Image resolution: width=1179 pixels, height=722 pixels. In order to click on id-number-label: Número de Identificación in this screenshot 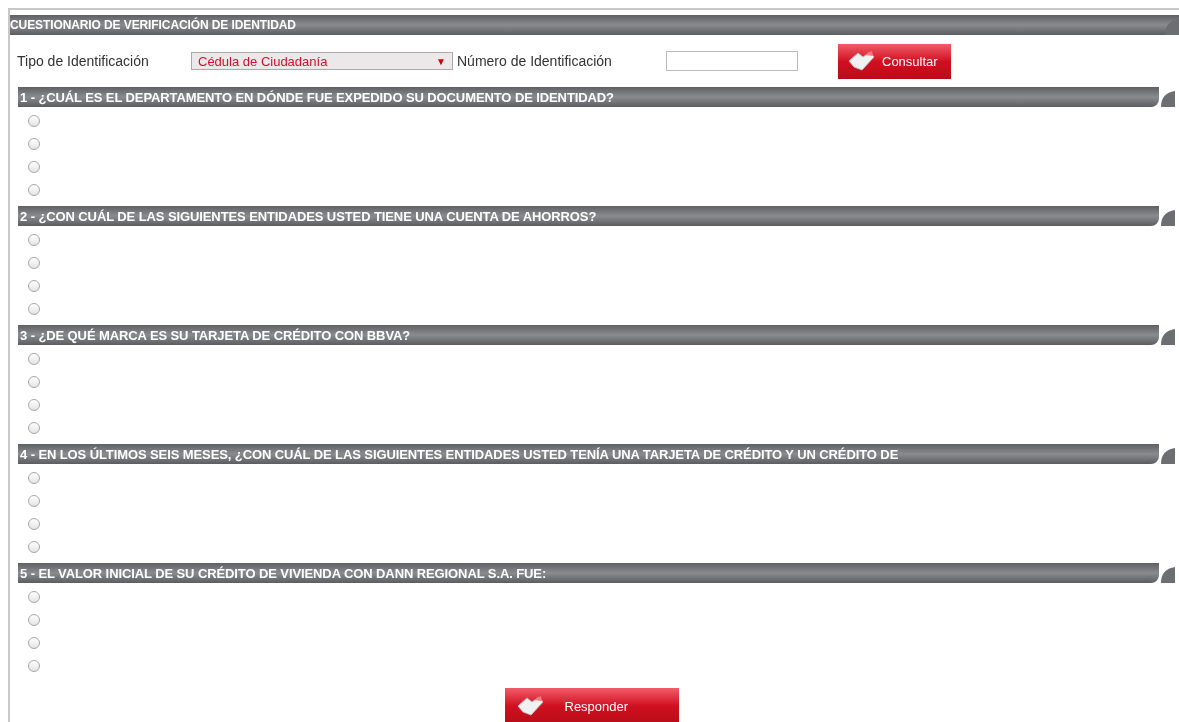, I will do `click(535, 61)`.